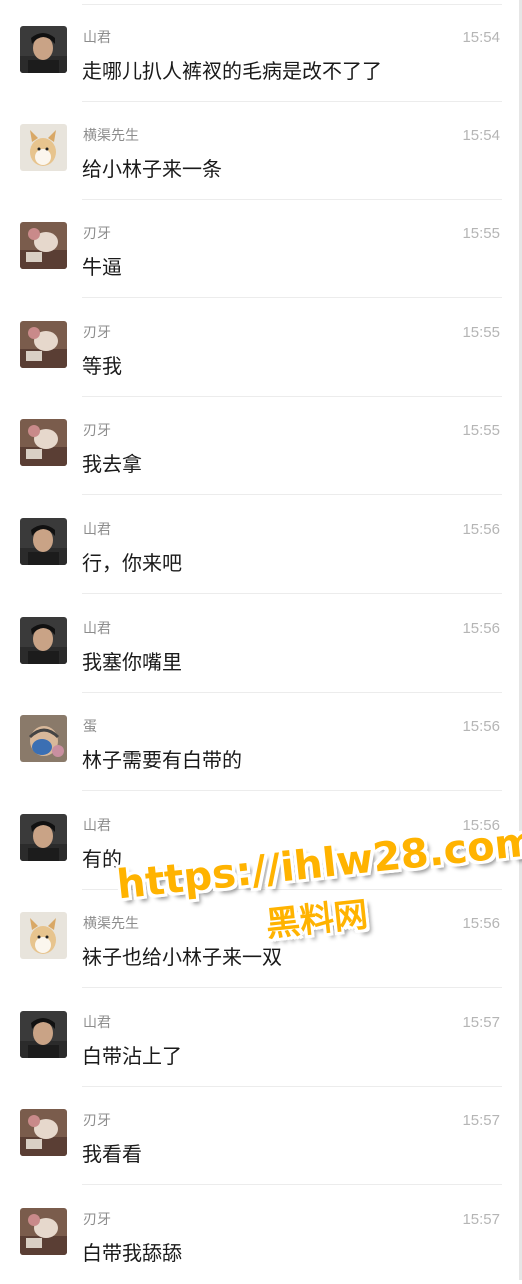 This screenshot has width=522, height=1284. I want to click on message-text: 等我, so click(102, 366).